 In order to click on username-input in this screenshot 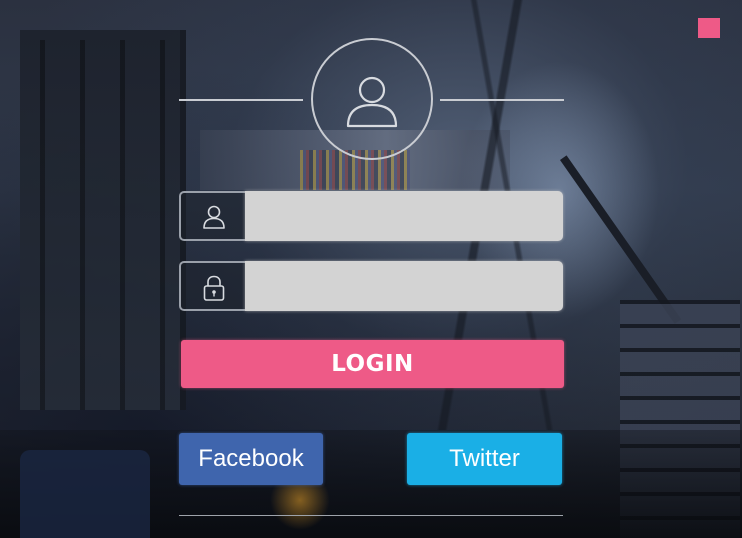, I will do `click(404, 216)`.